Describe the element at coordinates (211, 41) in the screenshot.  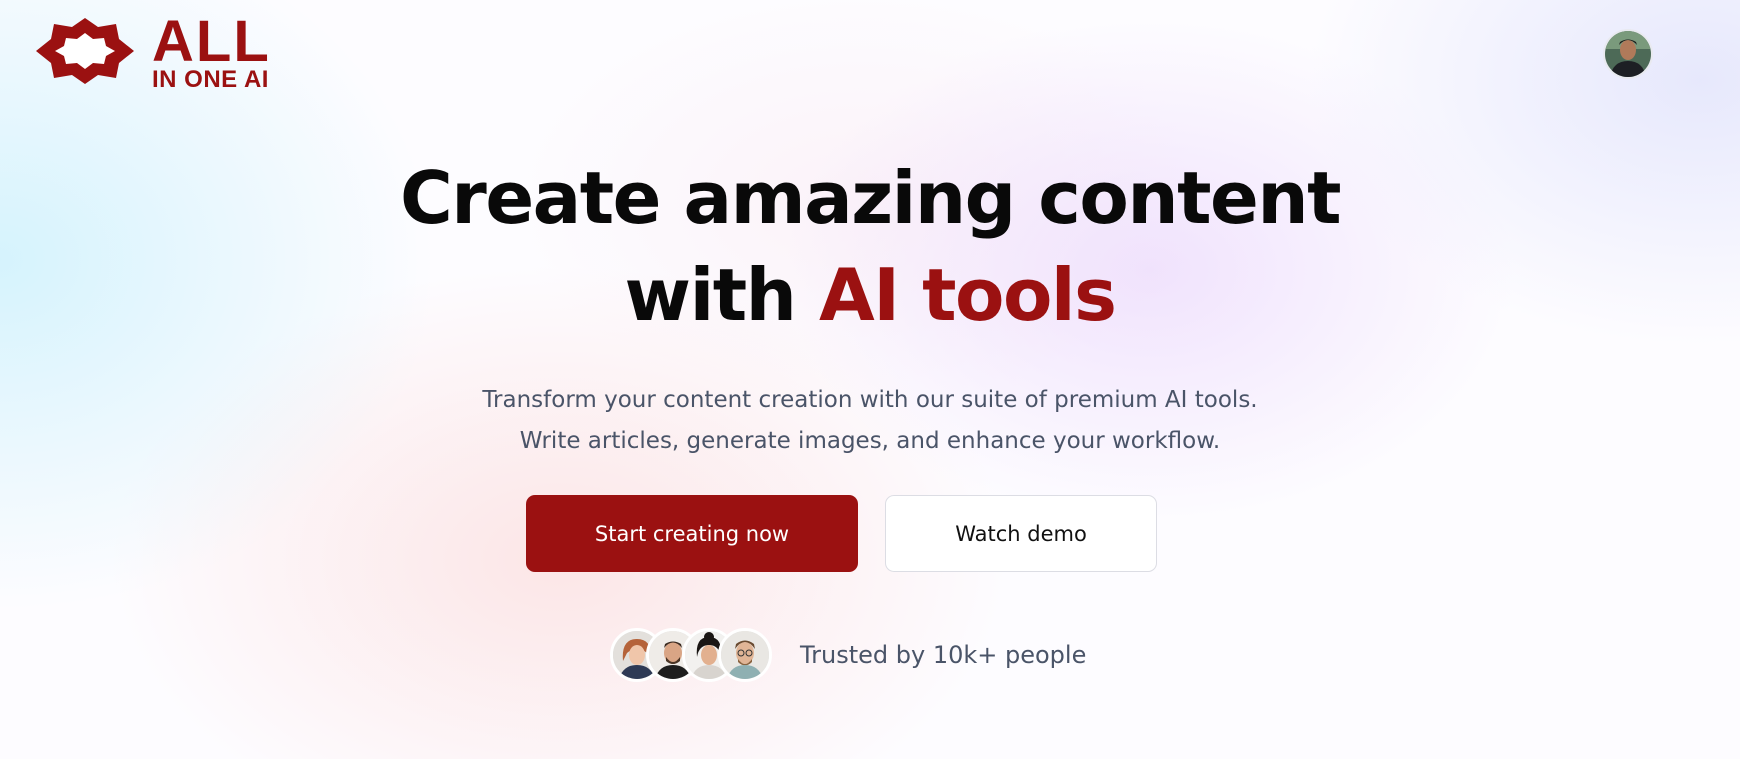
I see `logo-line-1: ALL` at that location.